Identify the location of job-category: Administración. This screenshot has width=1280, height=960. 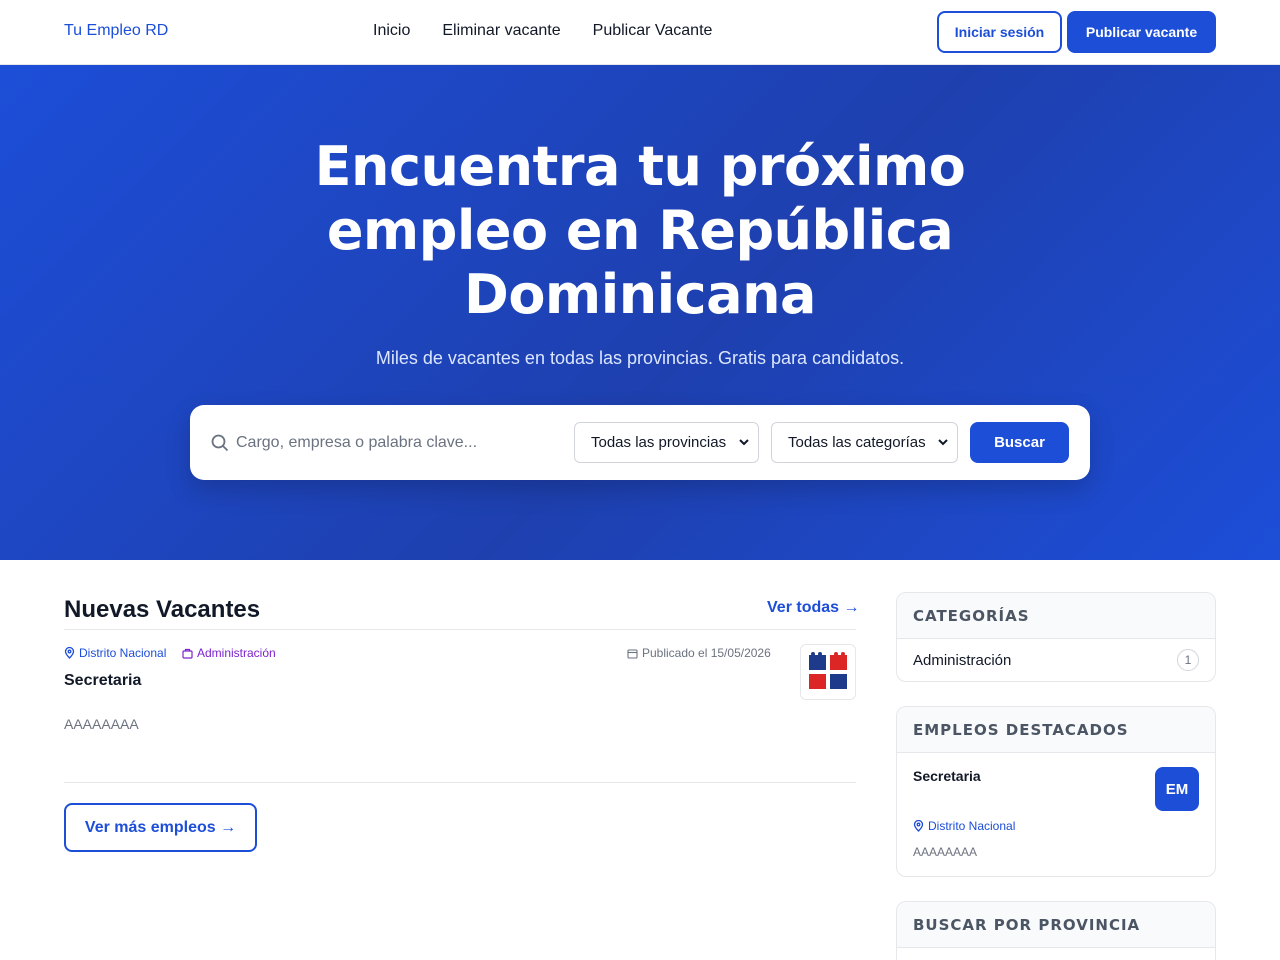
(229, 653).